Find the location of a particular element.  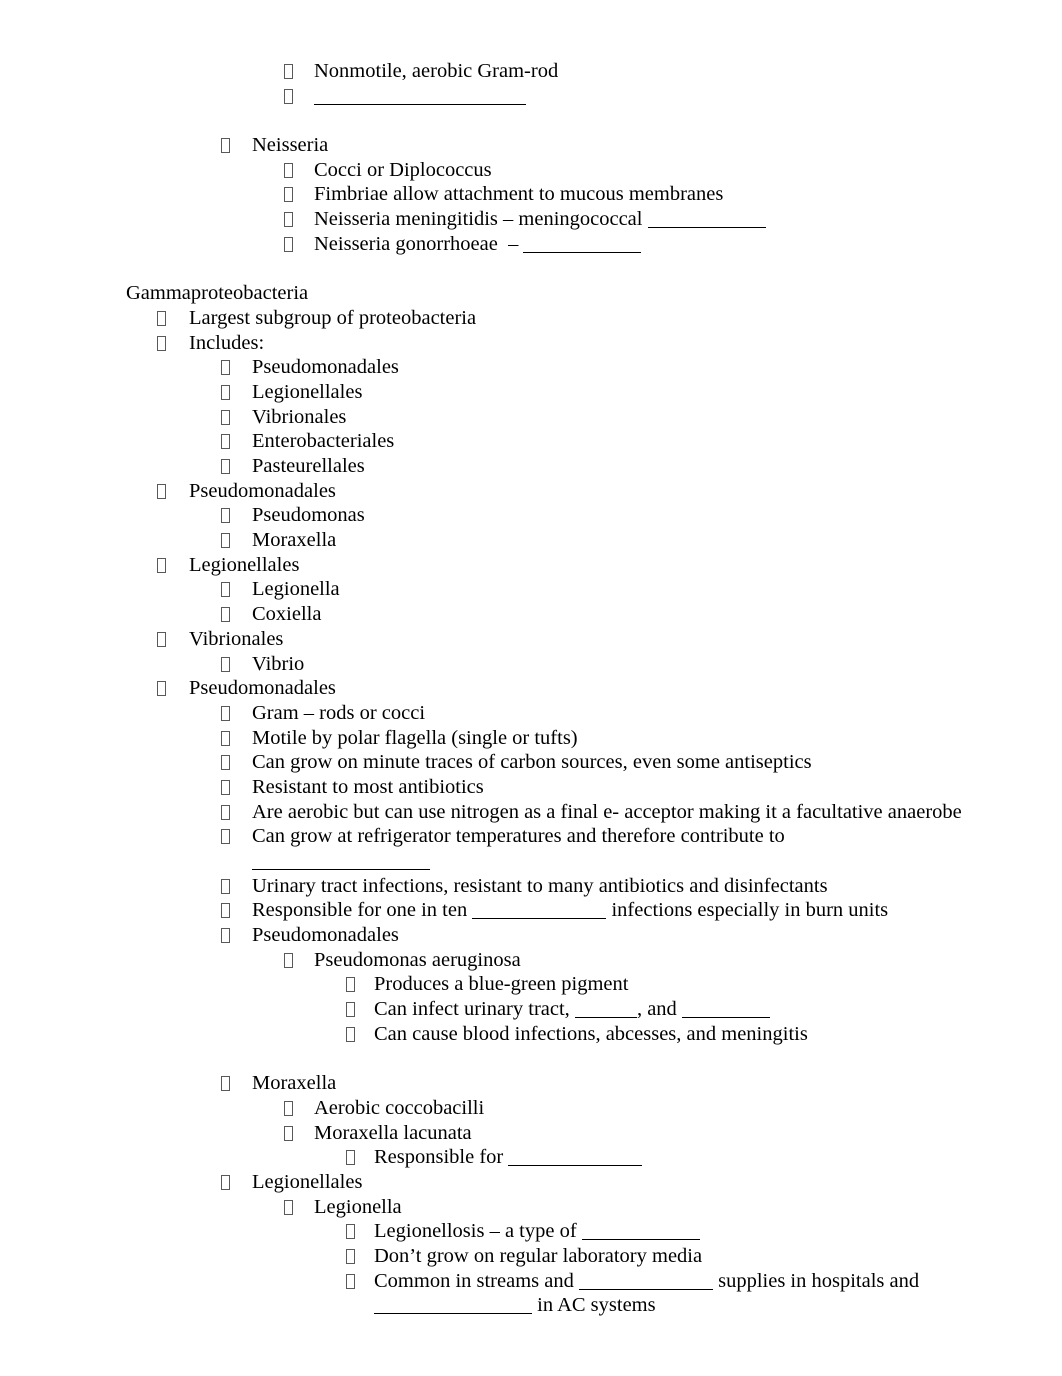

list-item-text-tail: infections especially in burn units is located at coordinates (747, 910).